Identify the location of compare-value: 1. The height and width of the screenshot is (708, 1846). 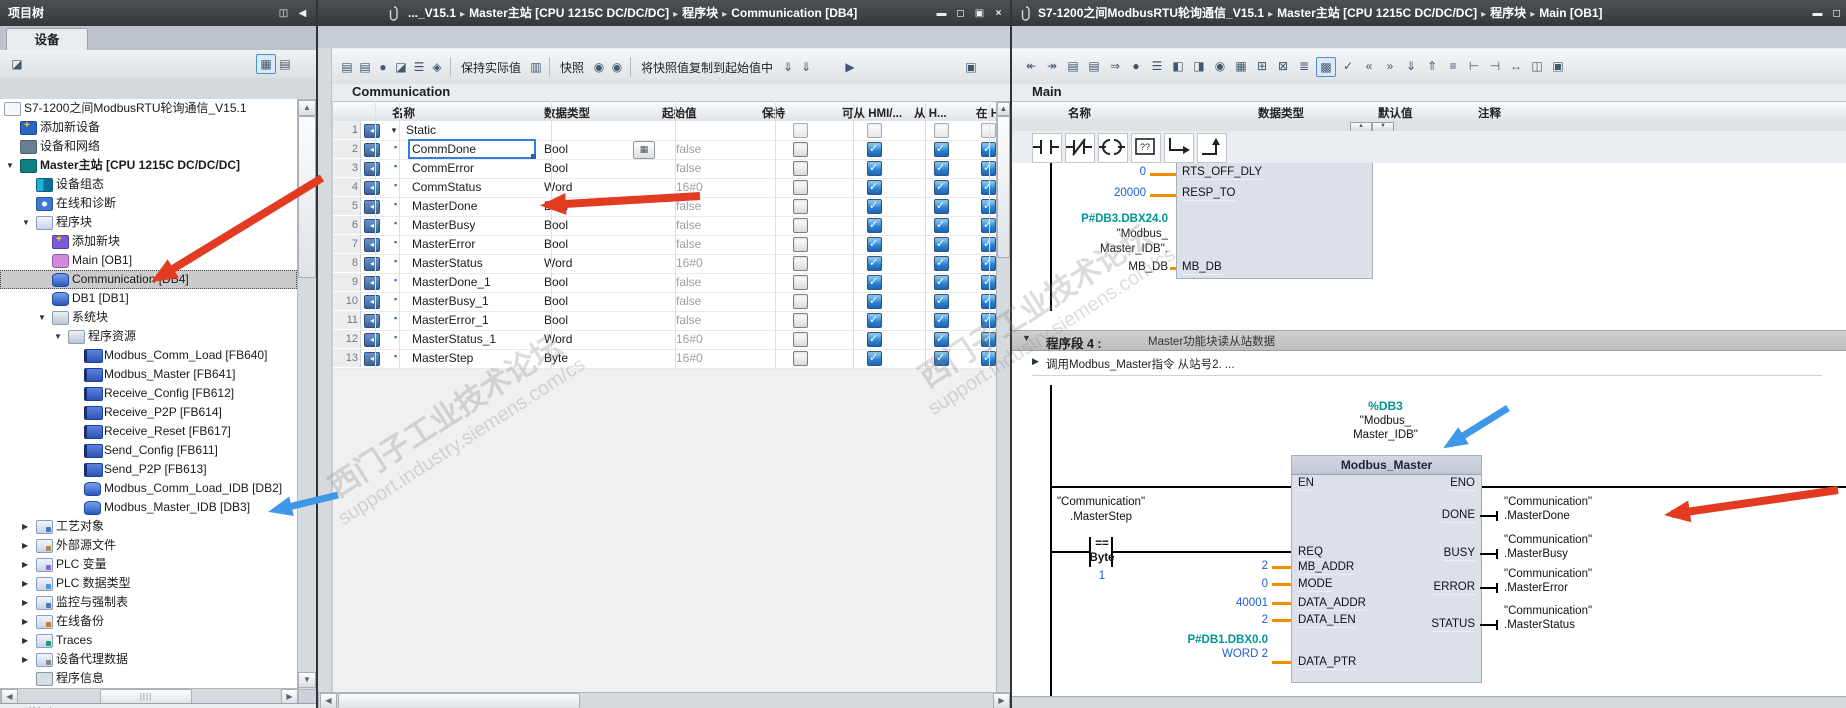
(1102, 576).